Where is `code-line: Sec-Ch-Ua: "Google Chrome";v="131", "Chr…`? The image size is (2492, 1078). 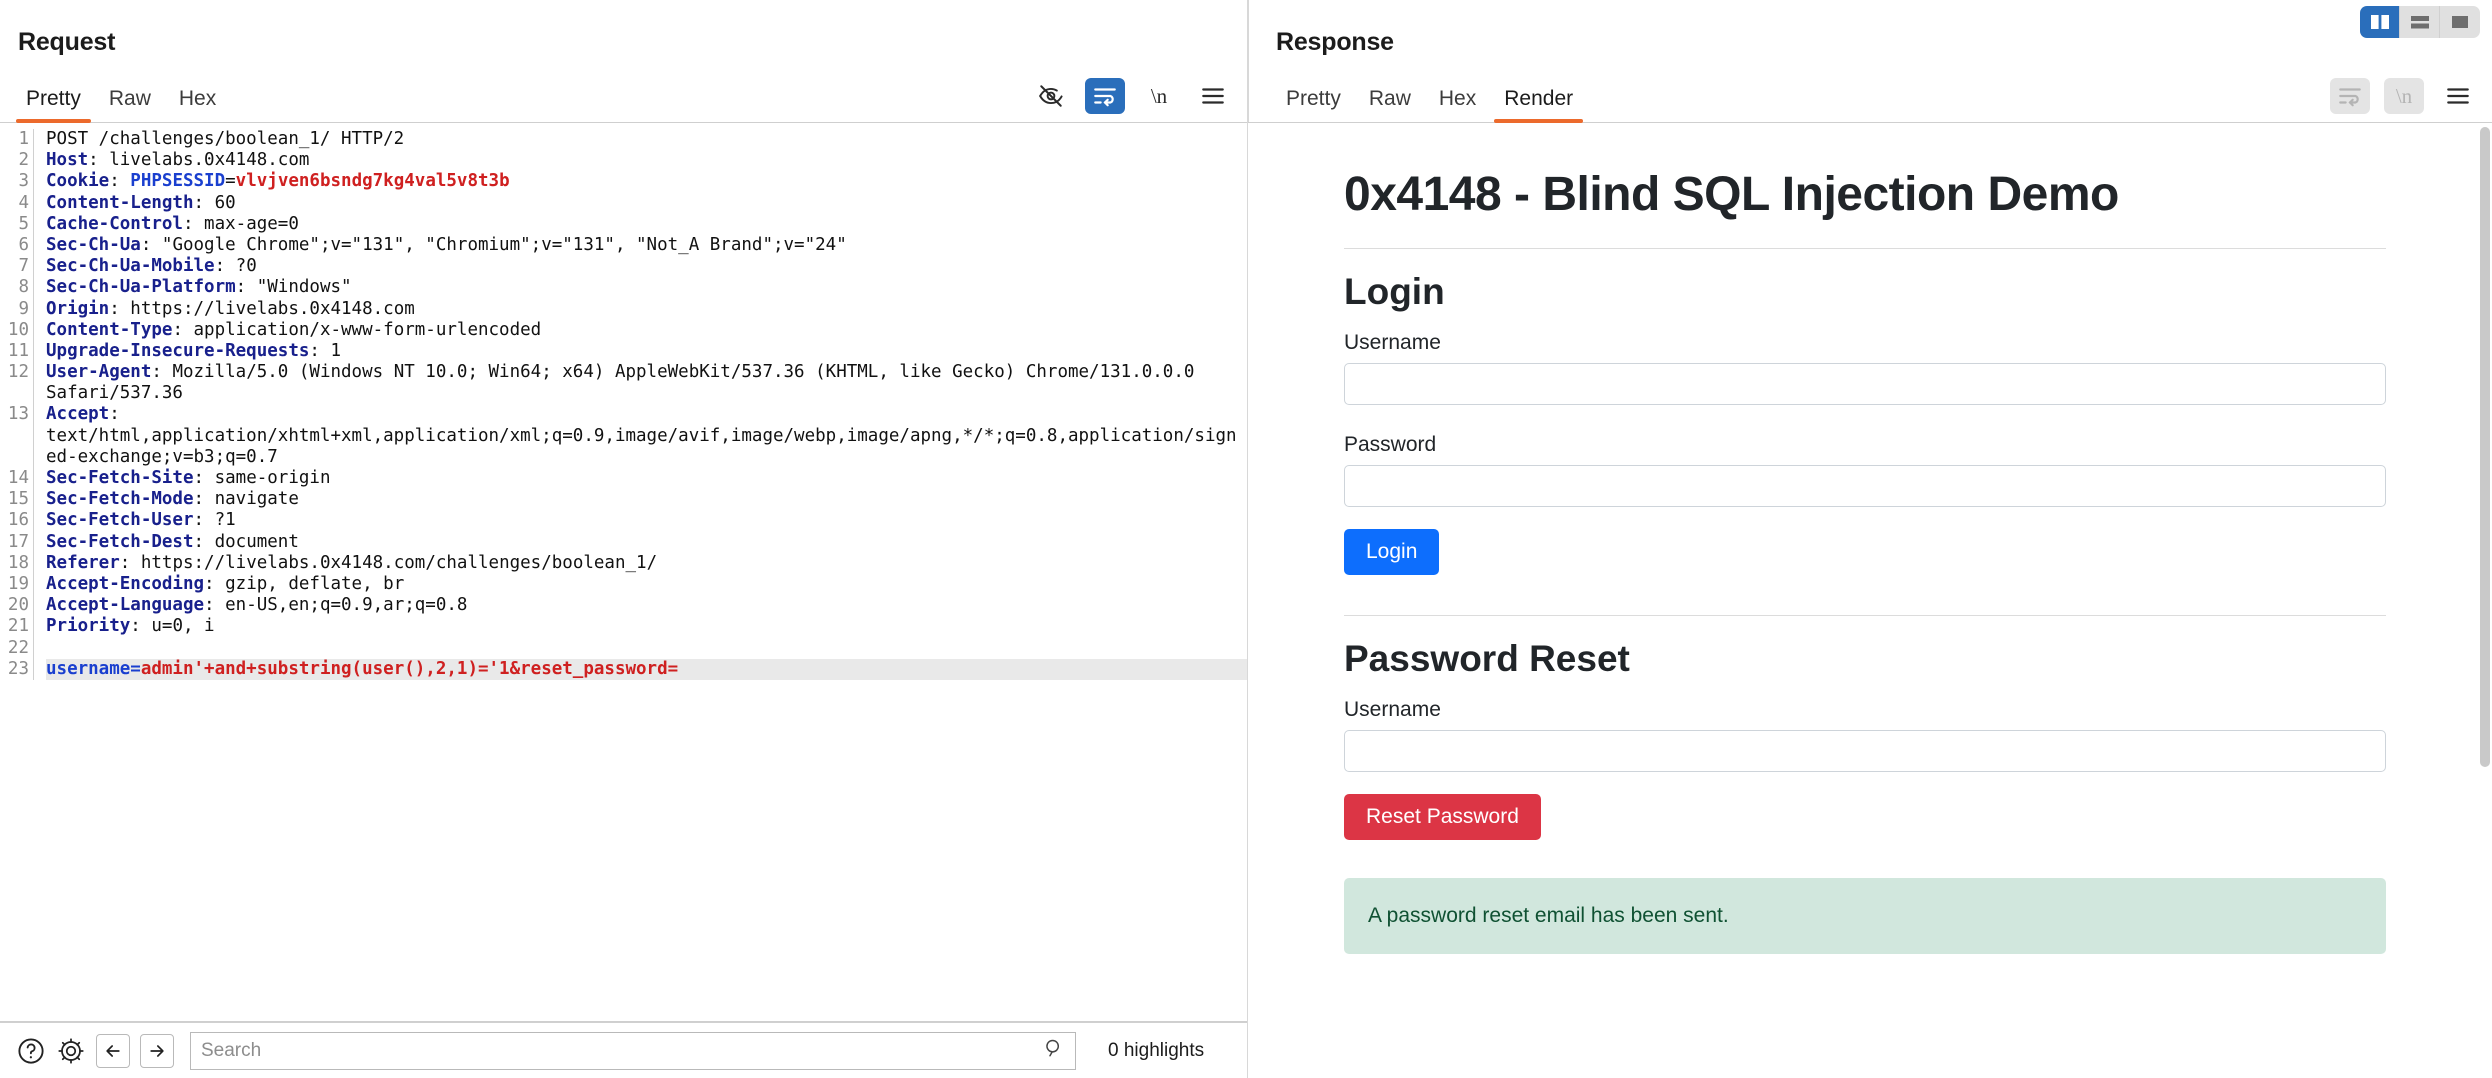 code-line: Sec-Ch-Ua: "Google Chrome";v="131", "Chr… is located at coordinates (446, 244).